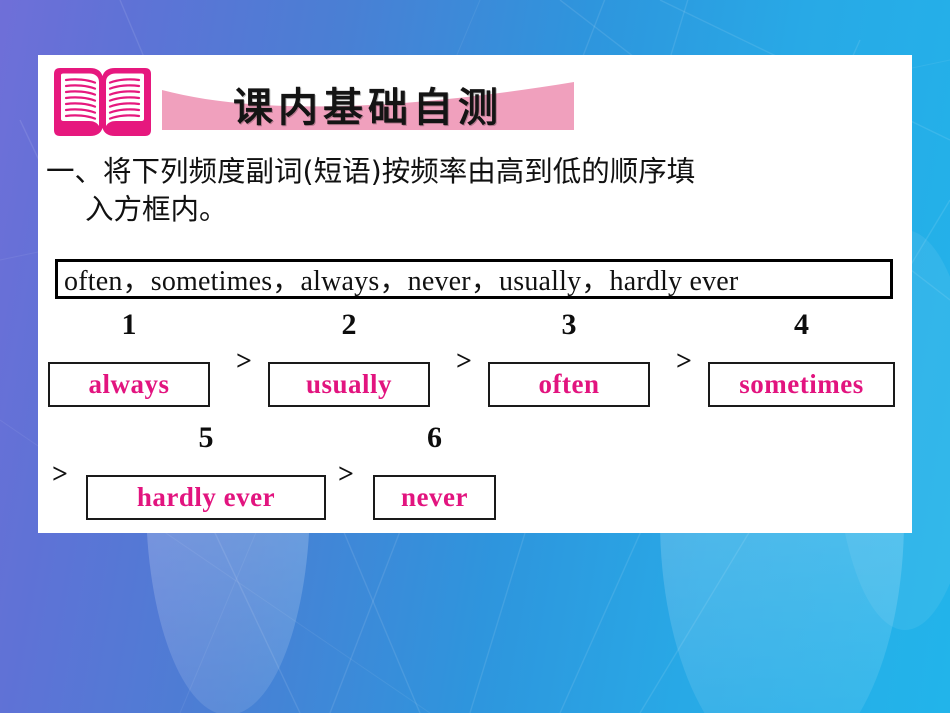 This screenshot has width=950, height=713. I want to click on page-title: 课内基础自测, so click(368, 108).